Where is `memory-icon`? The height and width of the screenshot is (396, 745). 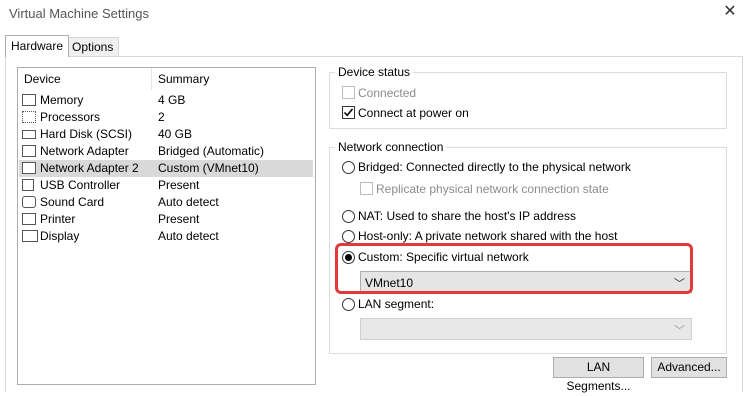
memory-icon is located at coordinates (29, 100).